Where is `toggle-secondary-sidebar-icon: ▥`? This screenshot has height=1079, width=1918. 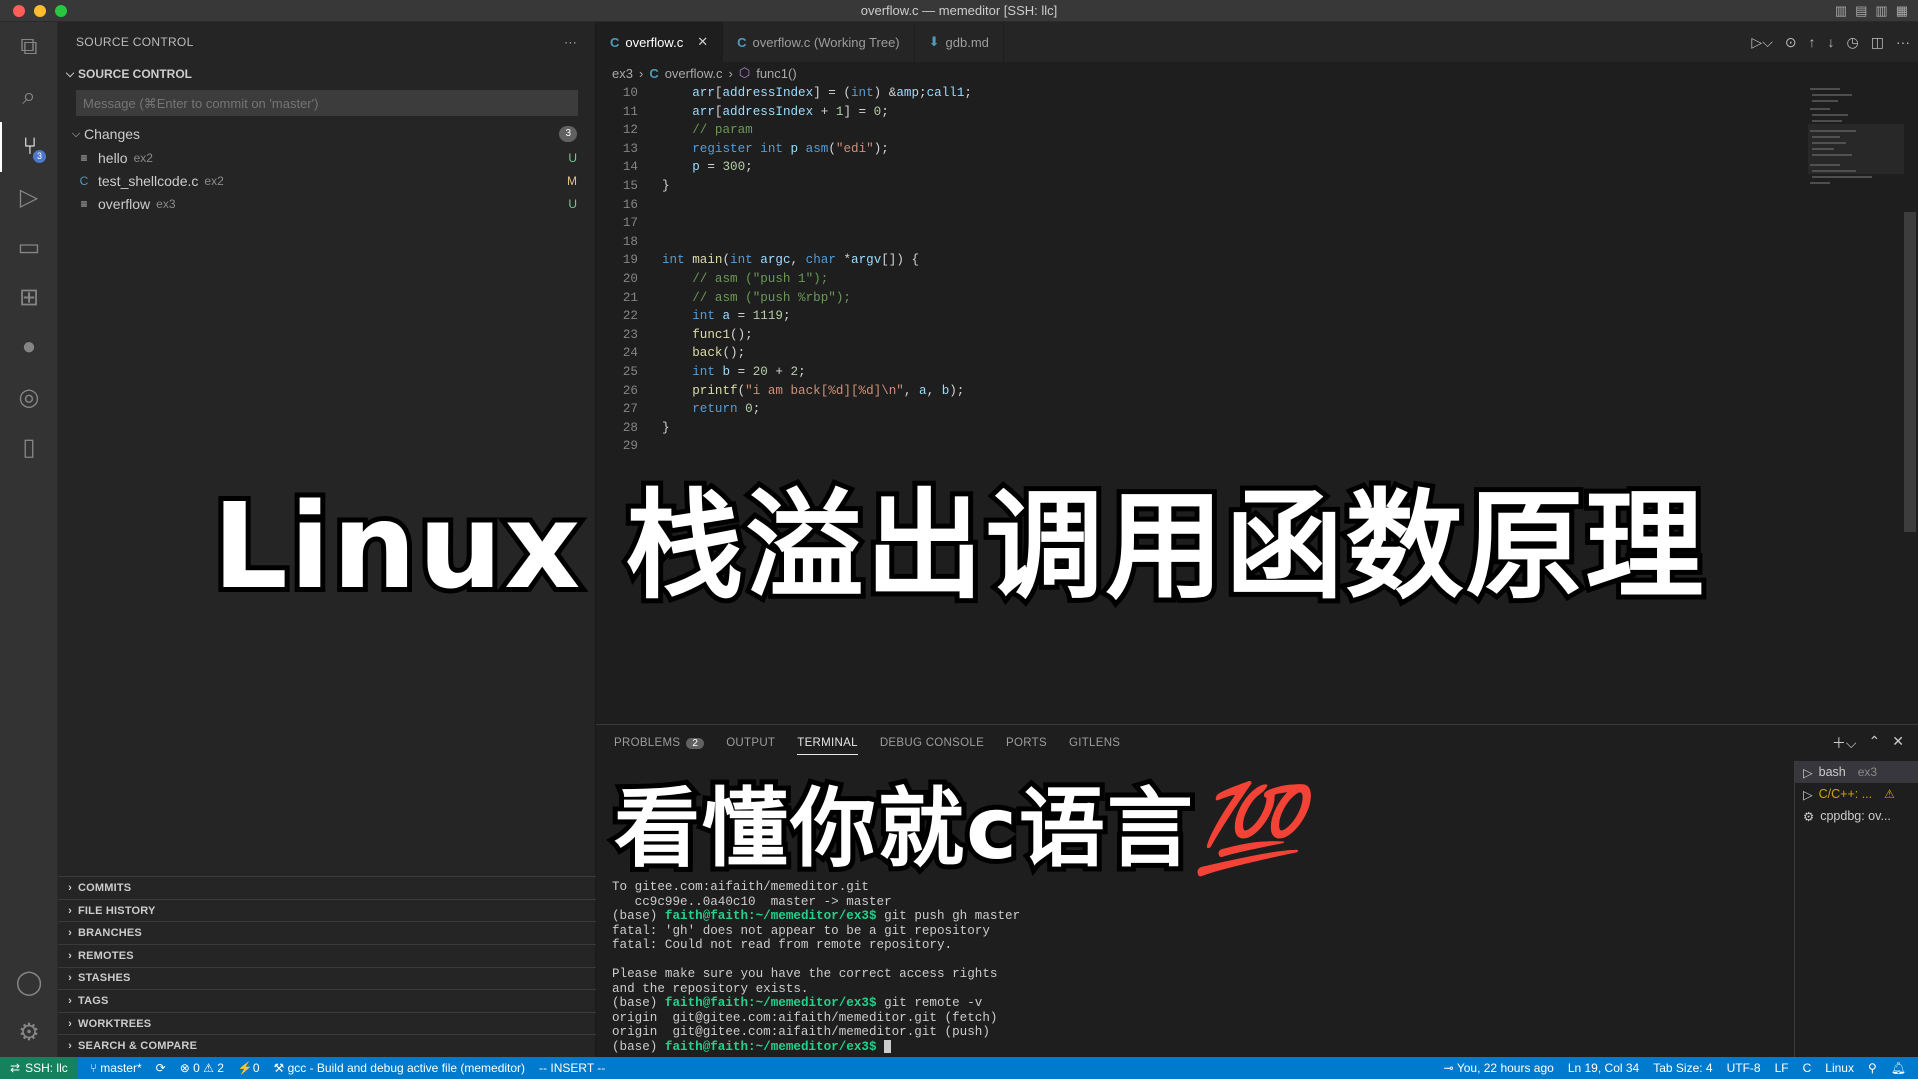
toggle-secondary-sidebar-icon: ▥ is located at coordinates (1881, 11).